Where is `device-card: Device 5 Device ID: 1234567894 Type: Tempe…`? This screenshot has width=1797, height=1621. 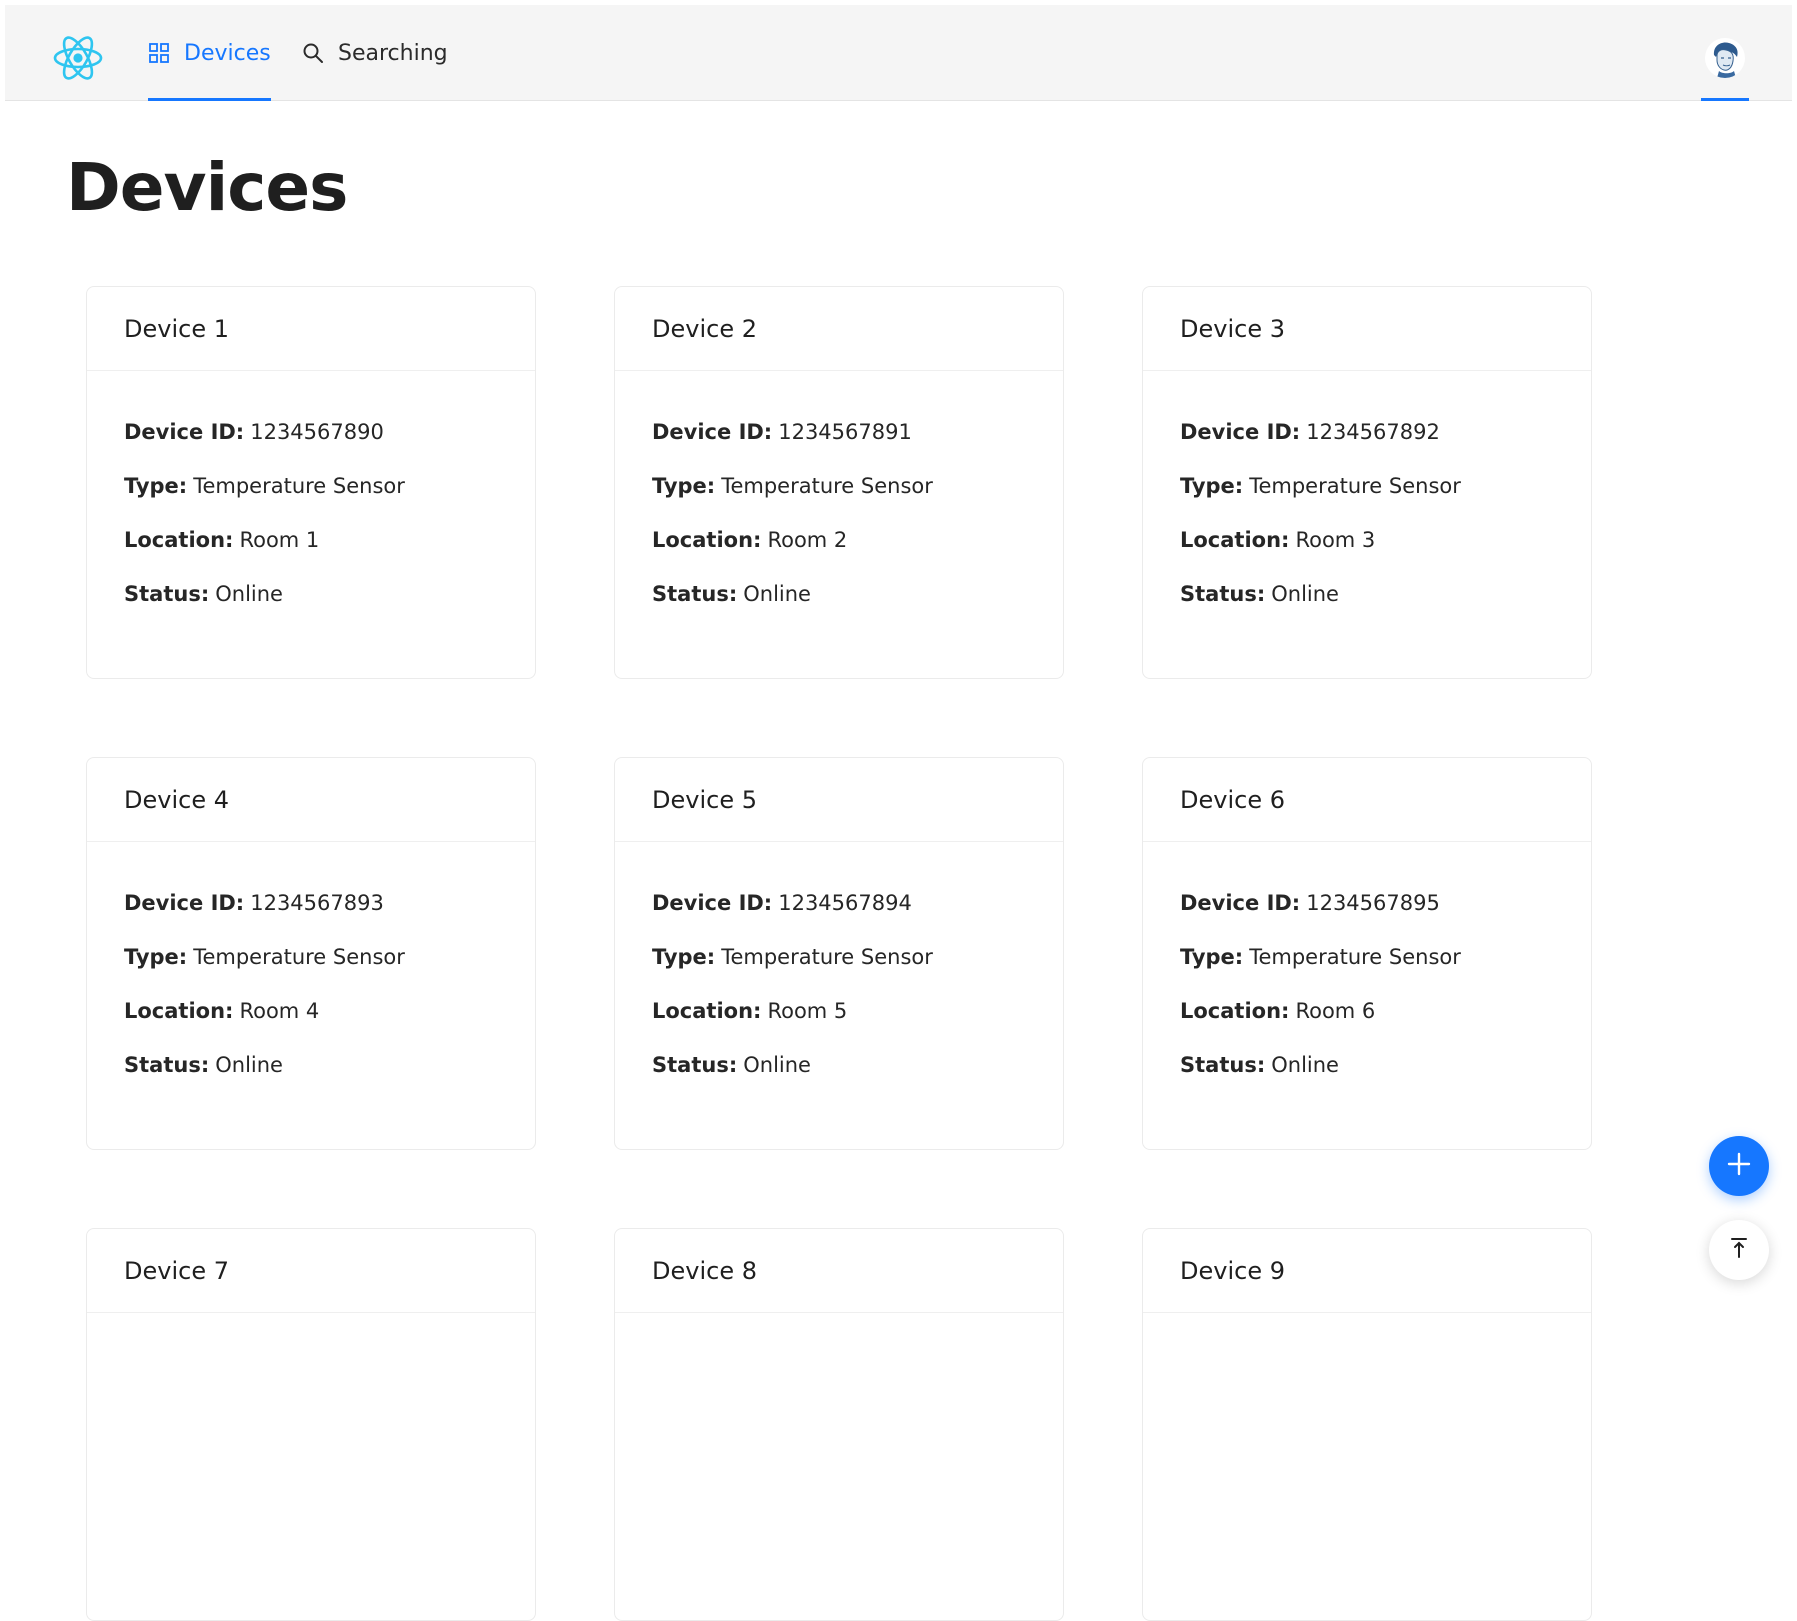
device-card: Device 5 Device ID: 1234567894 Type: Tempe… is located at coordinates (839, 953).